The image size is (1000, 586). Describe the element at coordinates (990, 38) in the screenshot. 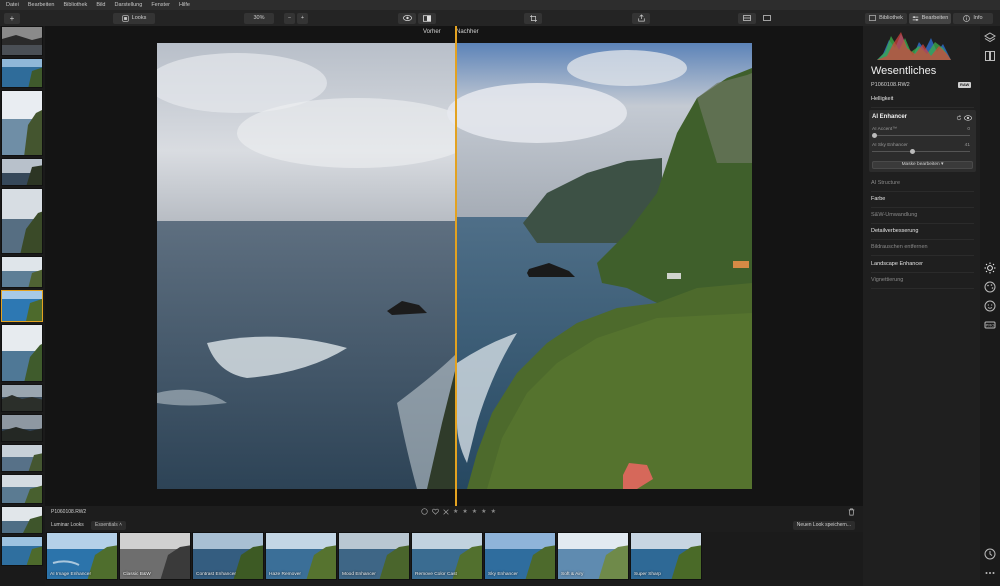

I see `layers-icon` at that location.